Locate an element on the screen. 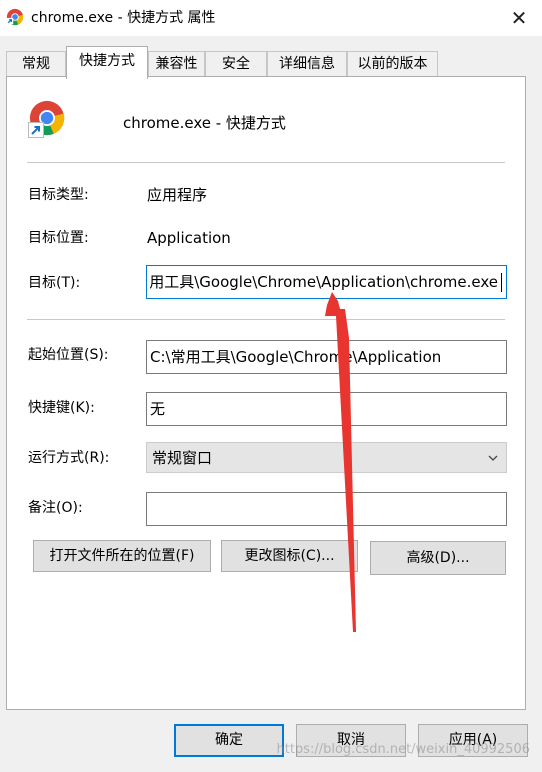 The image size is (542, 772). start-in-input: C:\常用工具\Google\Chrome\Application is located at coordinates (326, 357).